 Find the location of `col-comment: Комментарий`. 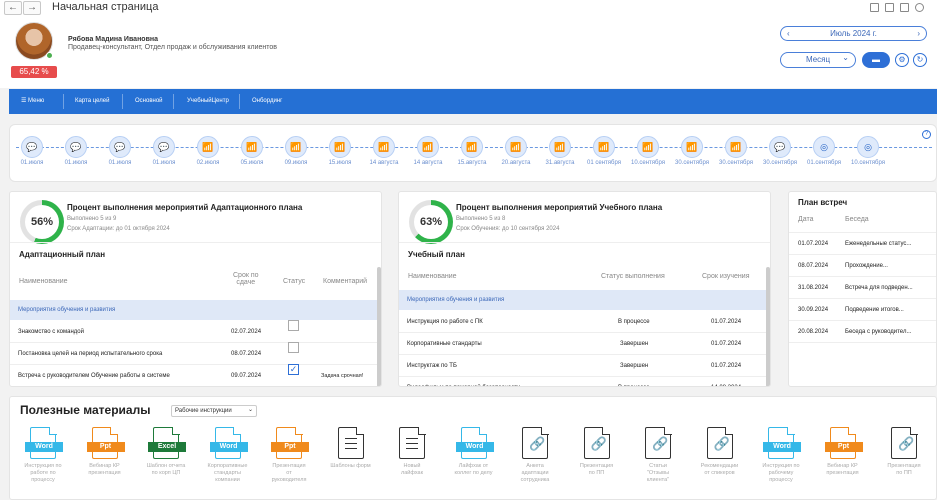

col-comment: Комментарий is located at coordinates (345, 281).